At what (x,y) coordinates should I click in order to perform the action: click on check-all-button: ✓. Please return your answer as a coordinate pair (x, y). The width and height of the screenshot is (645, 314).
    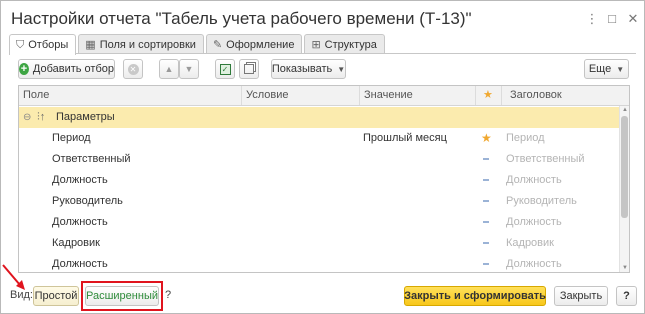
    Looking at the image, I should click on (225, 69).